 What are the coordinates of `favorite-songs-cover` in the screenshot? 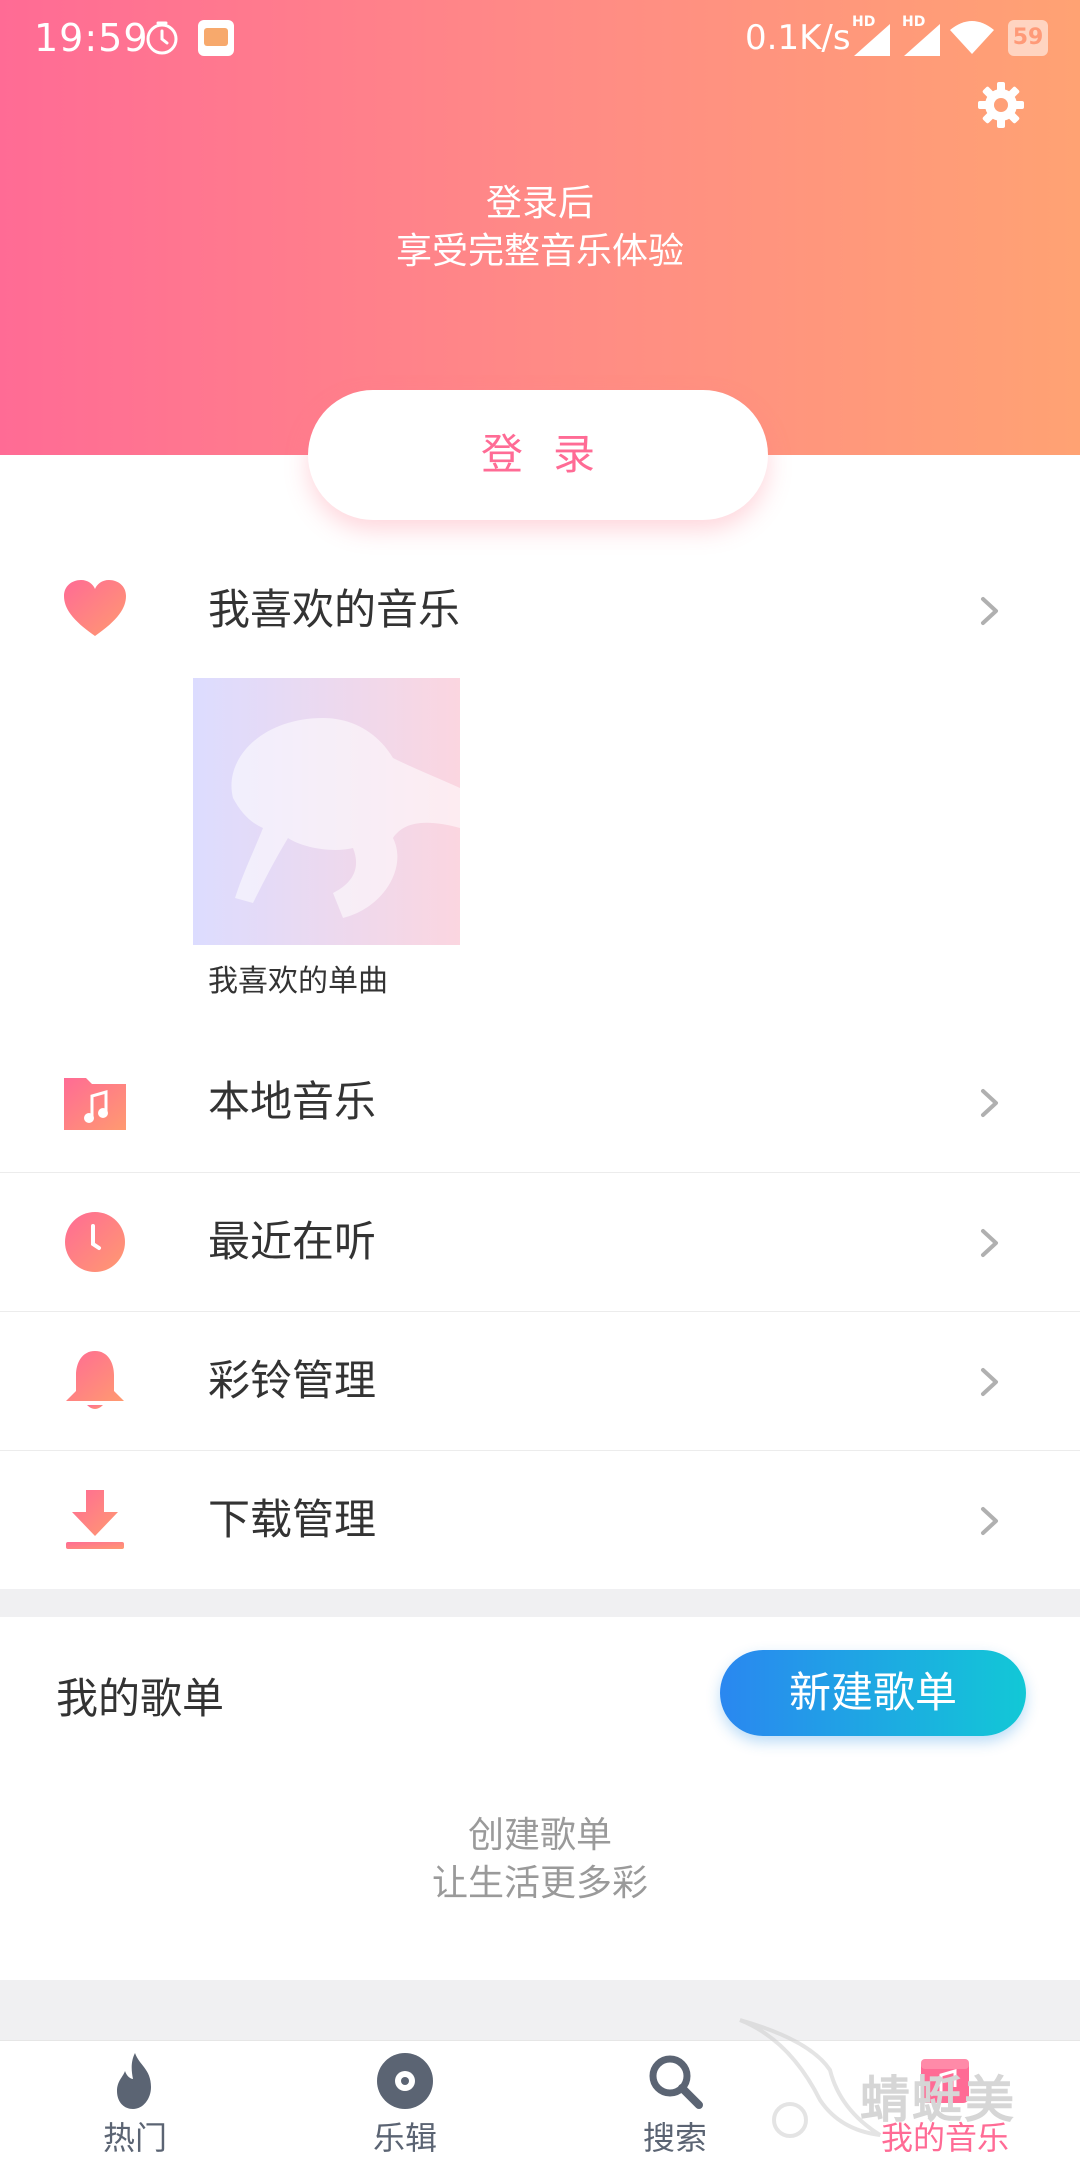 It's located at (326, 811).